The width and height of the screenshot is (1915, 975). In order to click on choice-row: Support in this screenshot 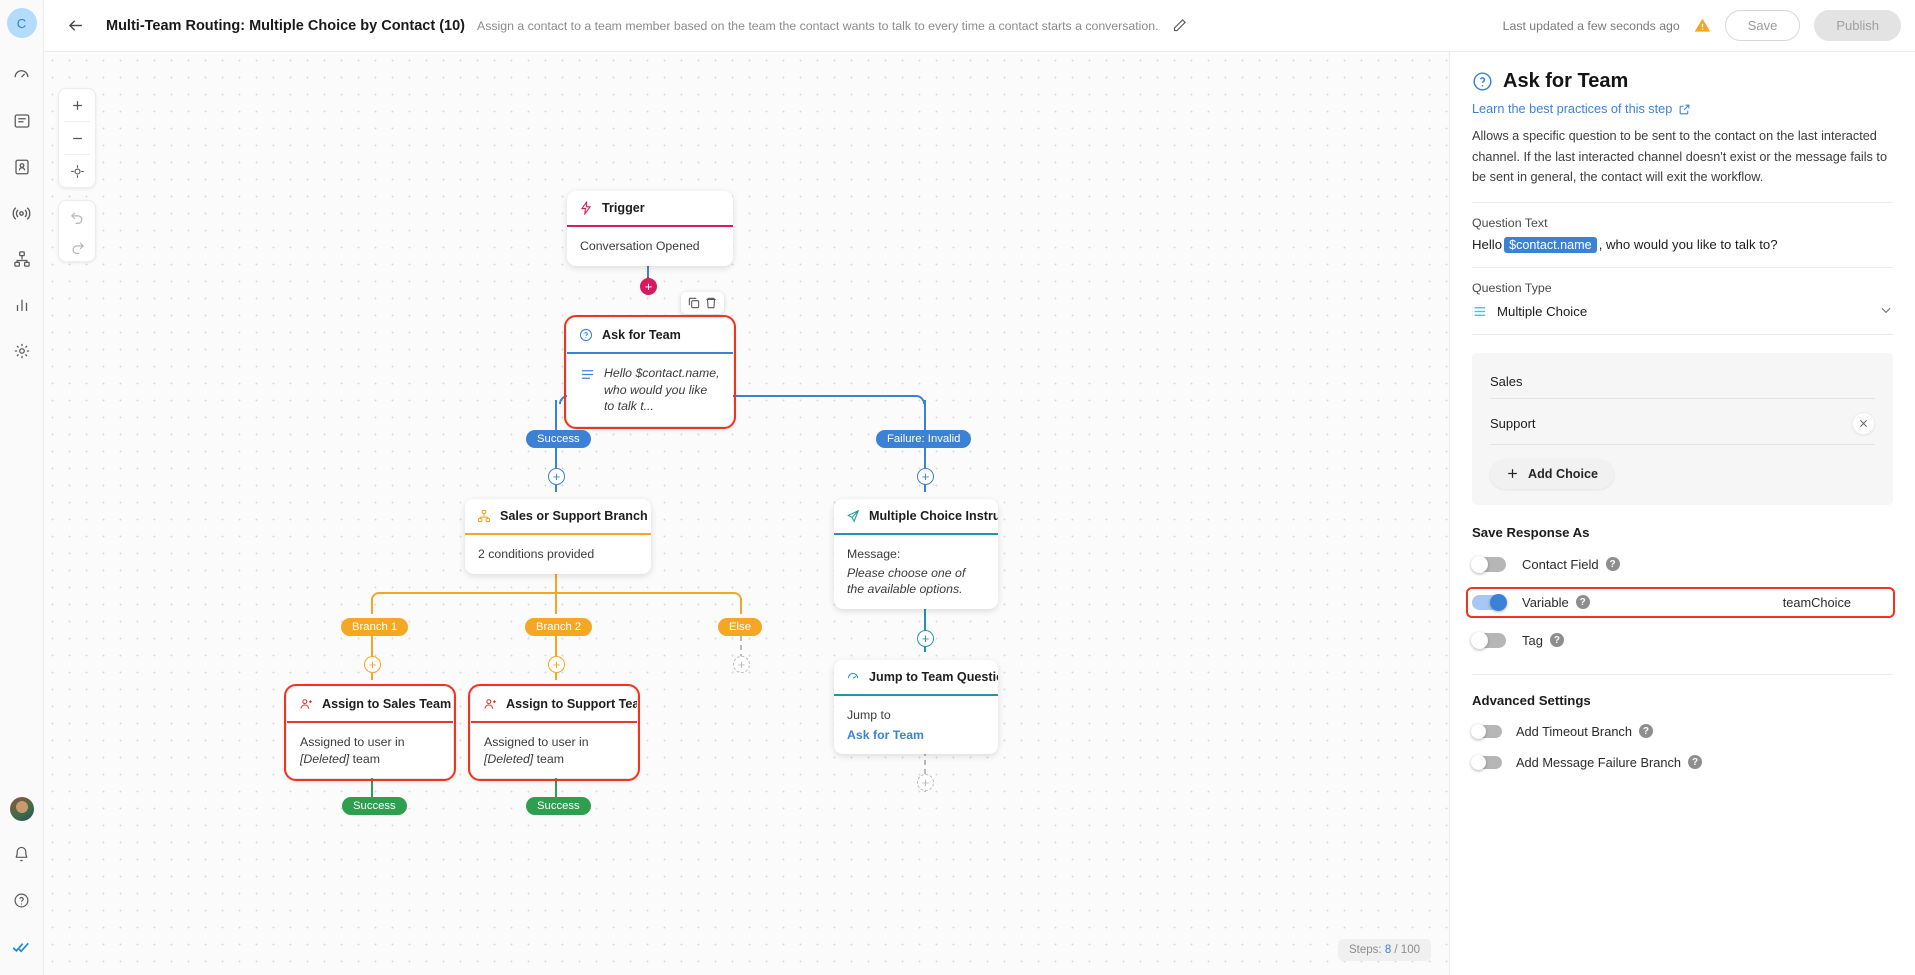, I will do `click(1682, 422)`.